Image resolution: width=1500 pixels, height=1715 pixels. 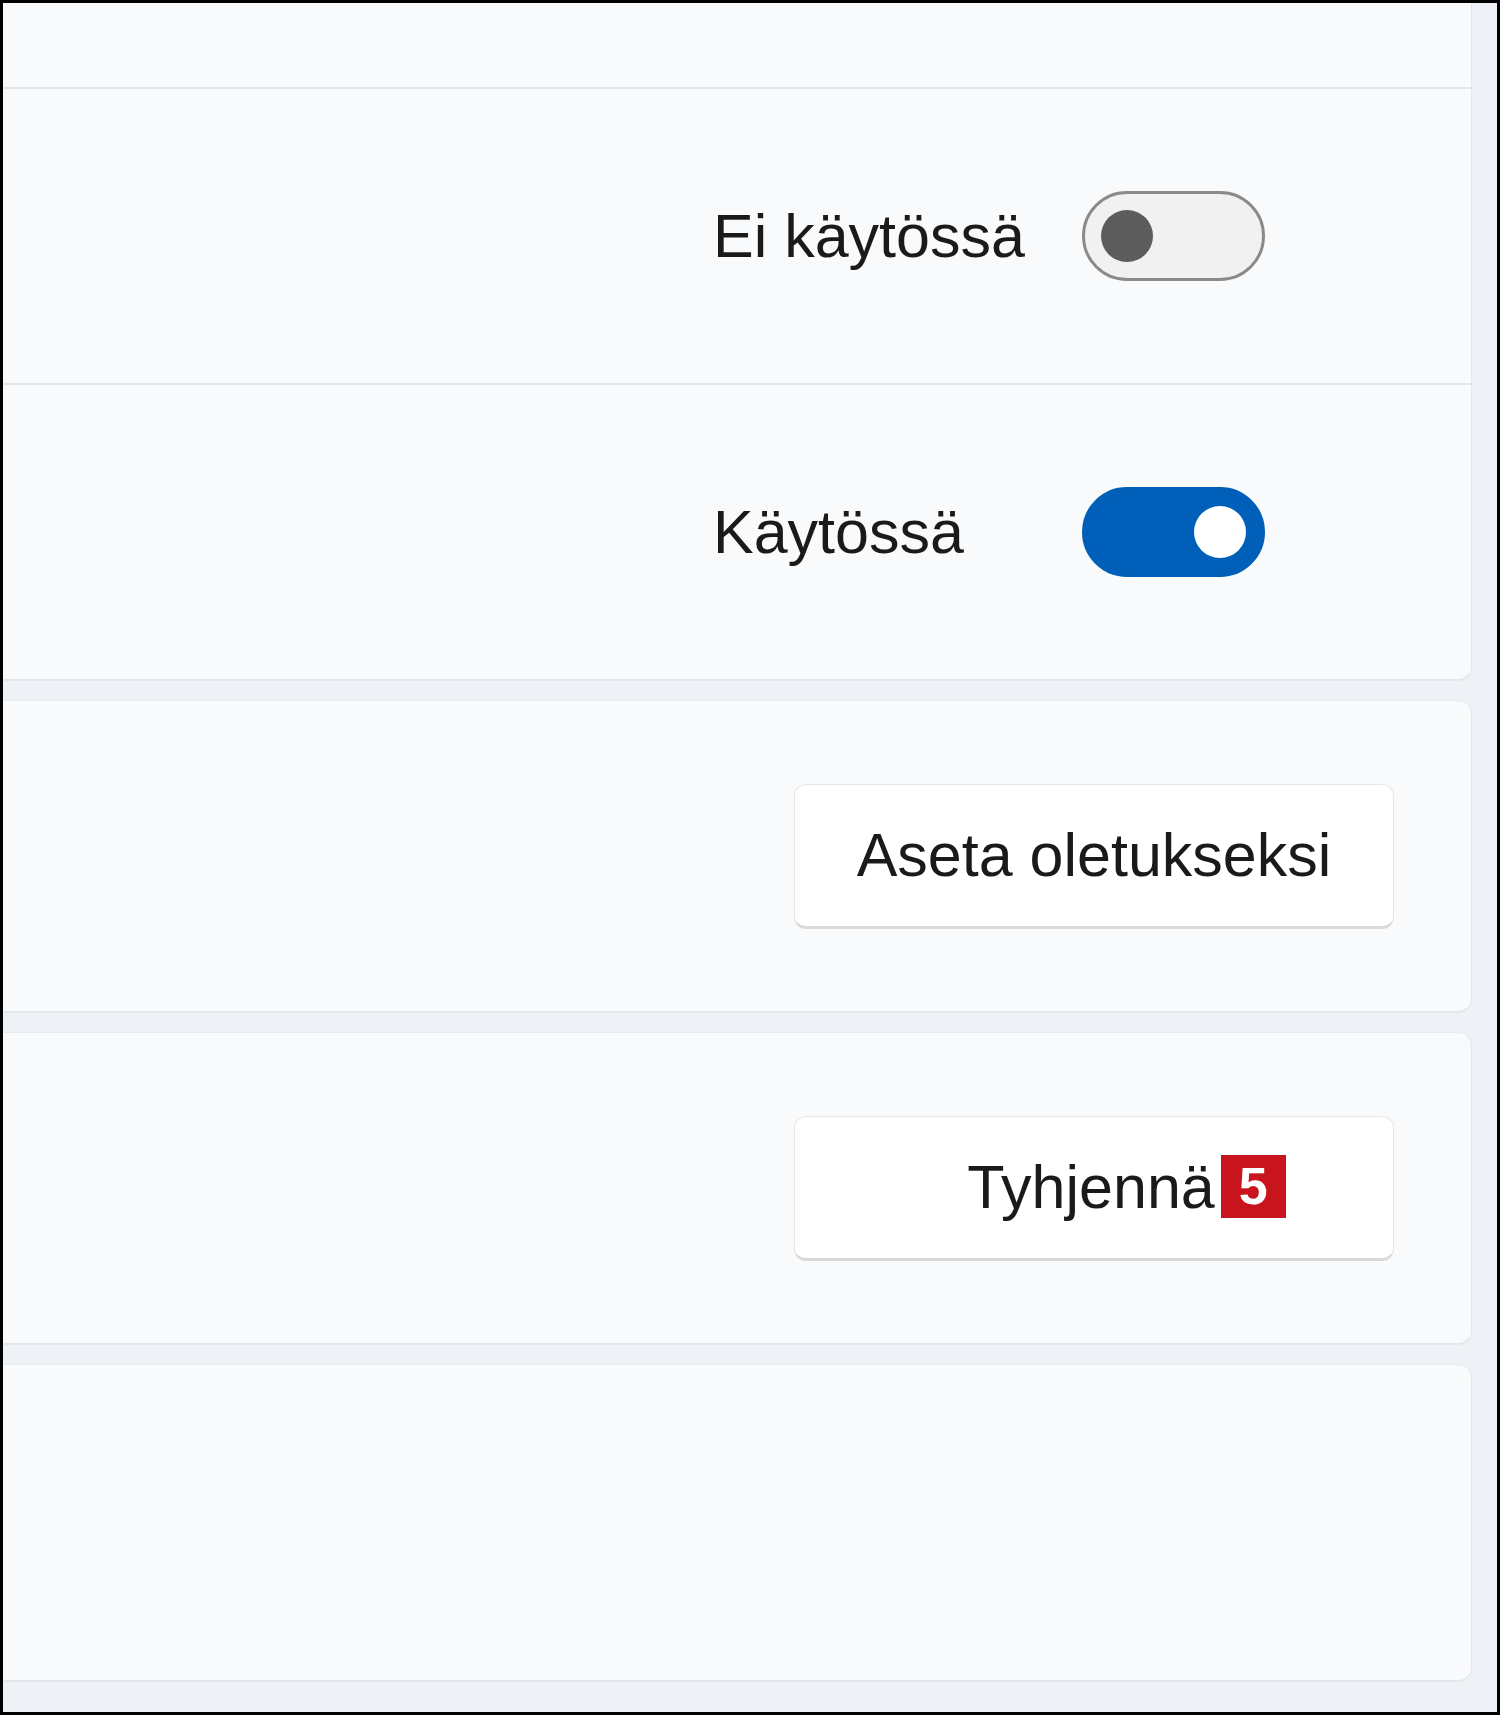 I want to click on action-button: Aseta oletukseksi, so click(x=1094, y=856).